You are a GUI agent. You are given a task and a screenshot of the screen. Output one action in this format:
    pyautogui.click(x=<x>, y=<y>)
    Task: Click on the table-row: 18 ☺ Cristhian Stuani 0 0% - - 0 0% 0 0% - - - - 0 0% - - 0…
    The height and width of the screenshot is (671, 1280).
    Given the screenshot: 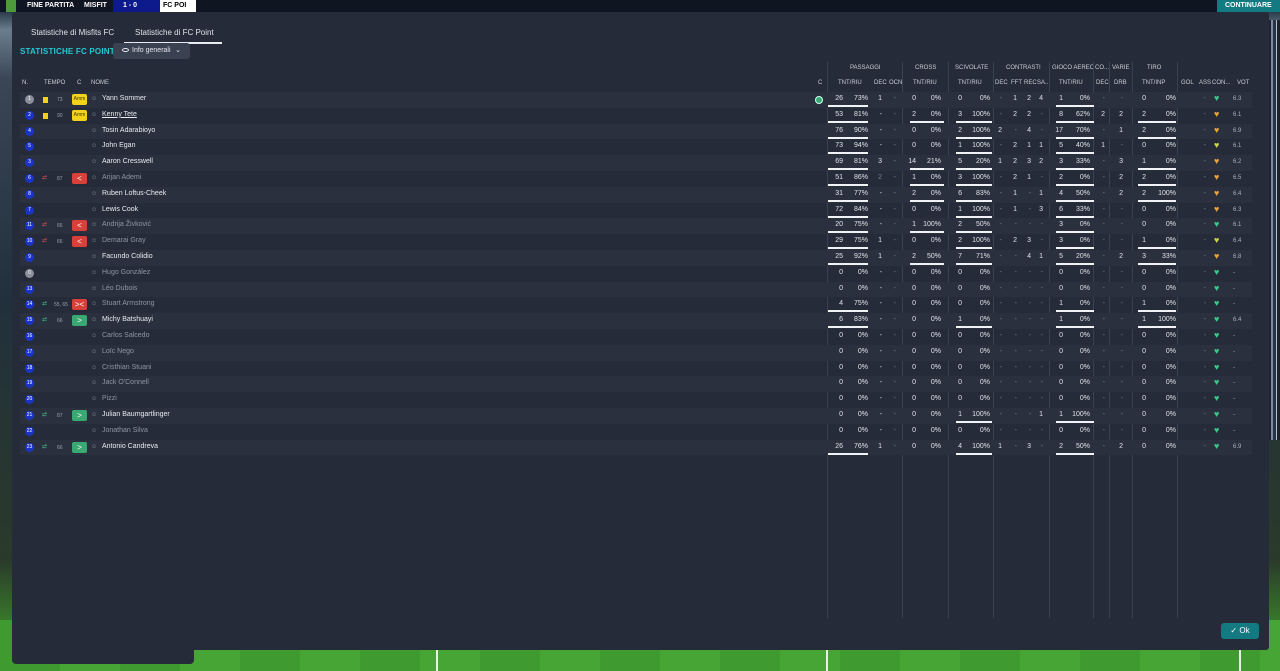 What is the action you would take?
    pyautogui.click(x=636, y=369)
    